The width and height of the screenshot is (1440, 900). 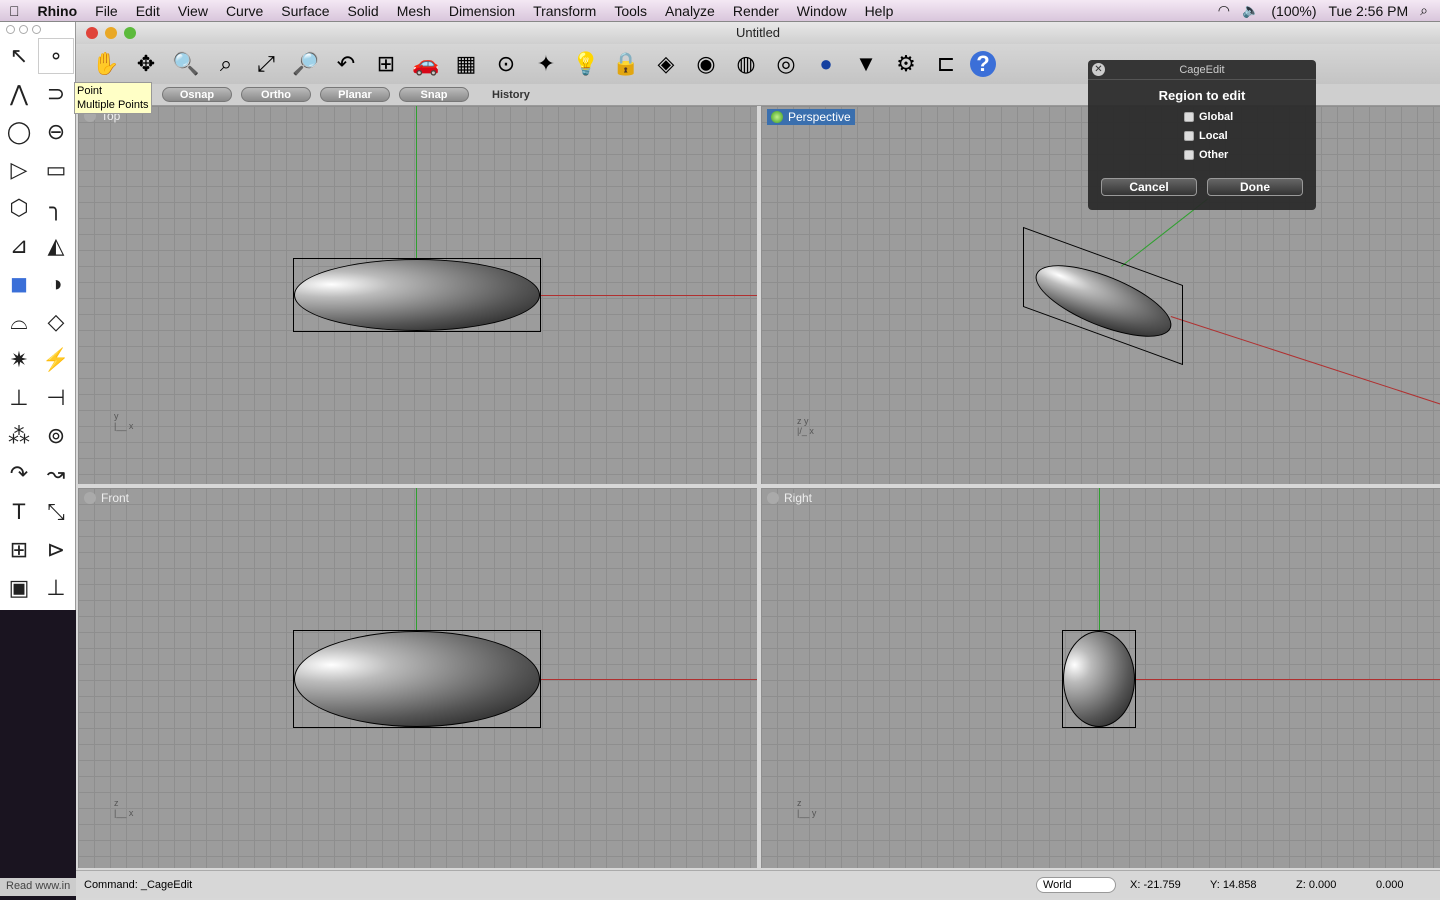 I want to click on explode-icon: ✷, so click(x=19, y=360).